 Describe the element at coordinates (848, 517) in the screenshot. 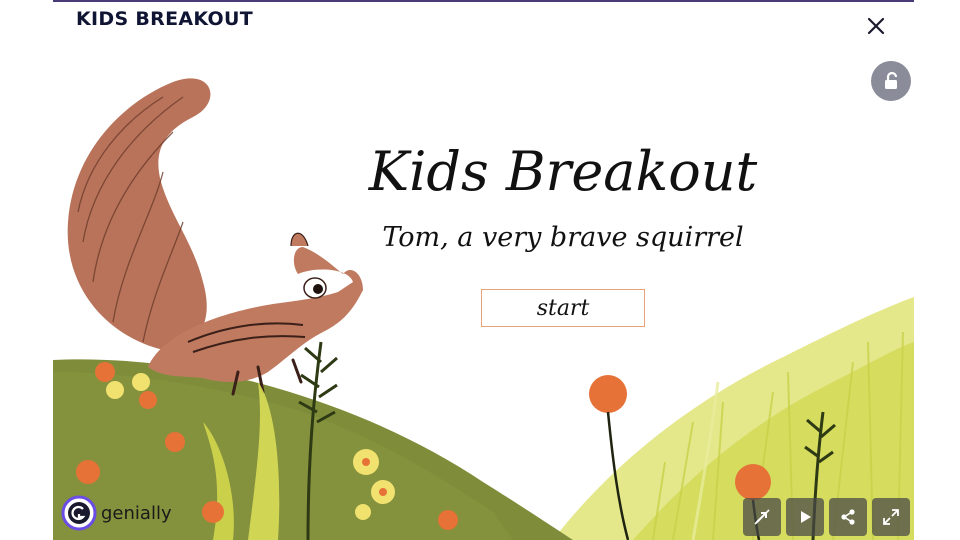

I see `share-icon` at that location.